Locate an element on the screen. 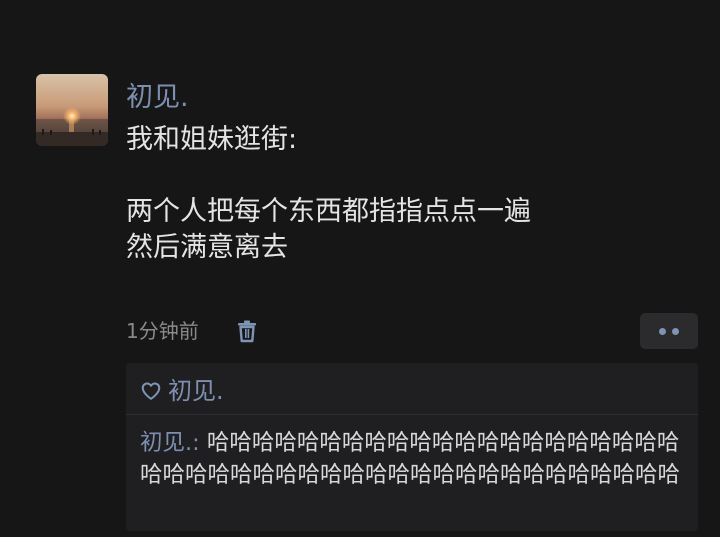  divider is located at coordinates (412, 414).